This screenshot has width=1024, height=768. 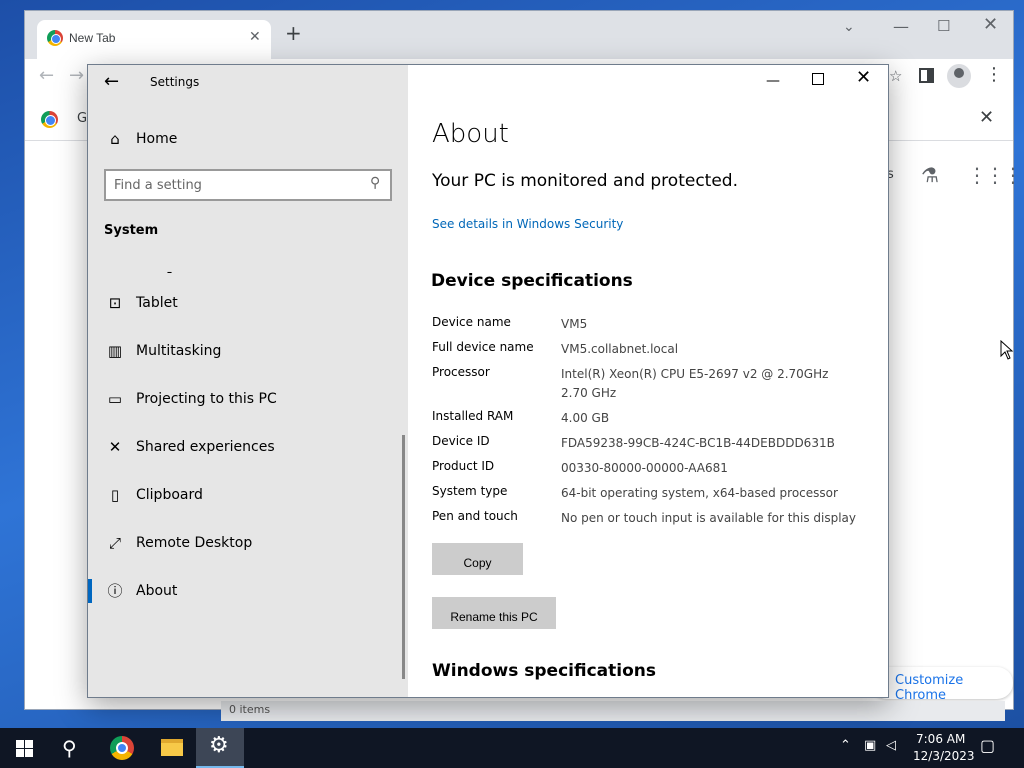 What do you see at coordinates (512, 748) in the screenshot?
I see `taskbar: ⚲ ⚙ ⌃ ▣ ◁ 7:06 AM 12/3/2023 ▢` at bounding box center [512, 748].